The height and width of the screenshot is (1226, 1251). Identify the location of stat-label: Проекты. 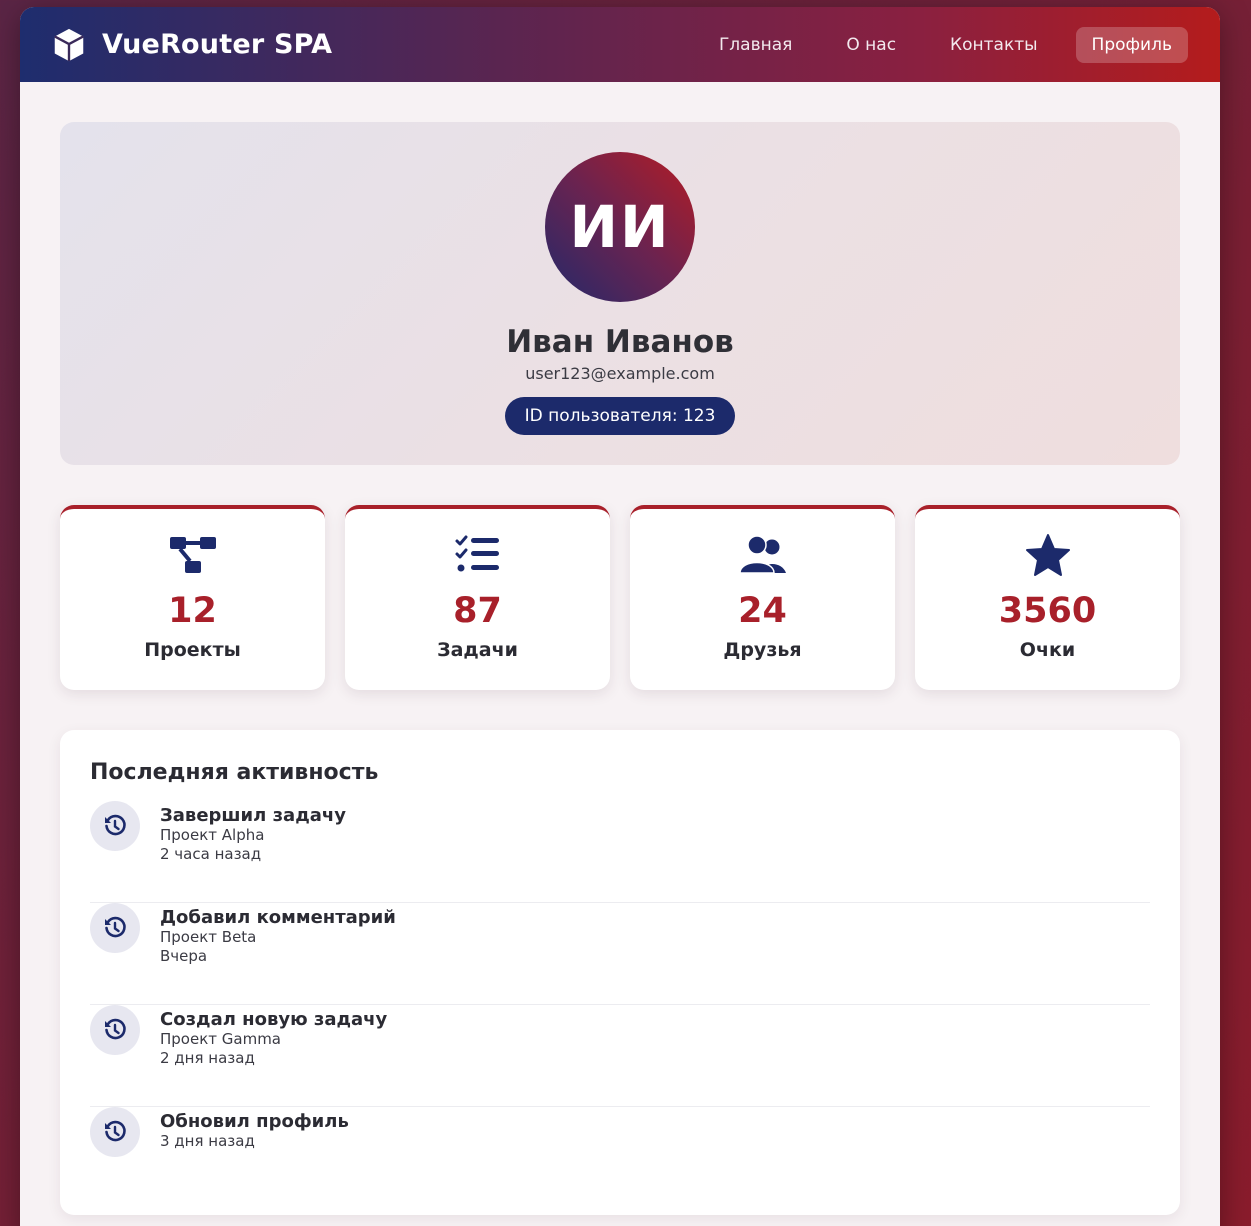
(192, 650).